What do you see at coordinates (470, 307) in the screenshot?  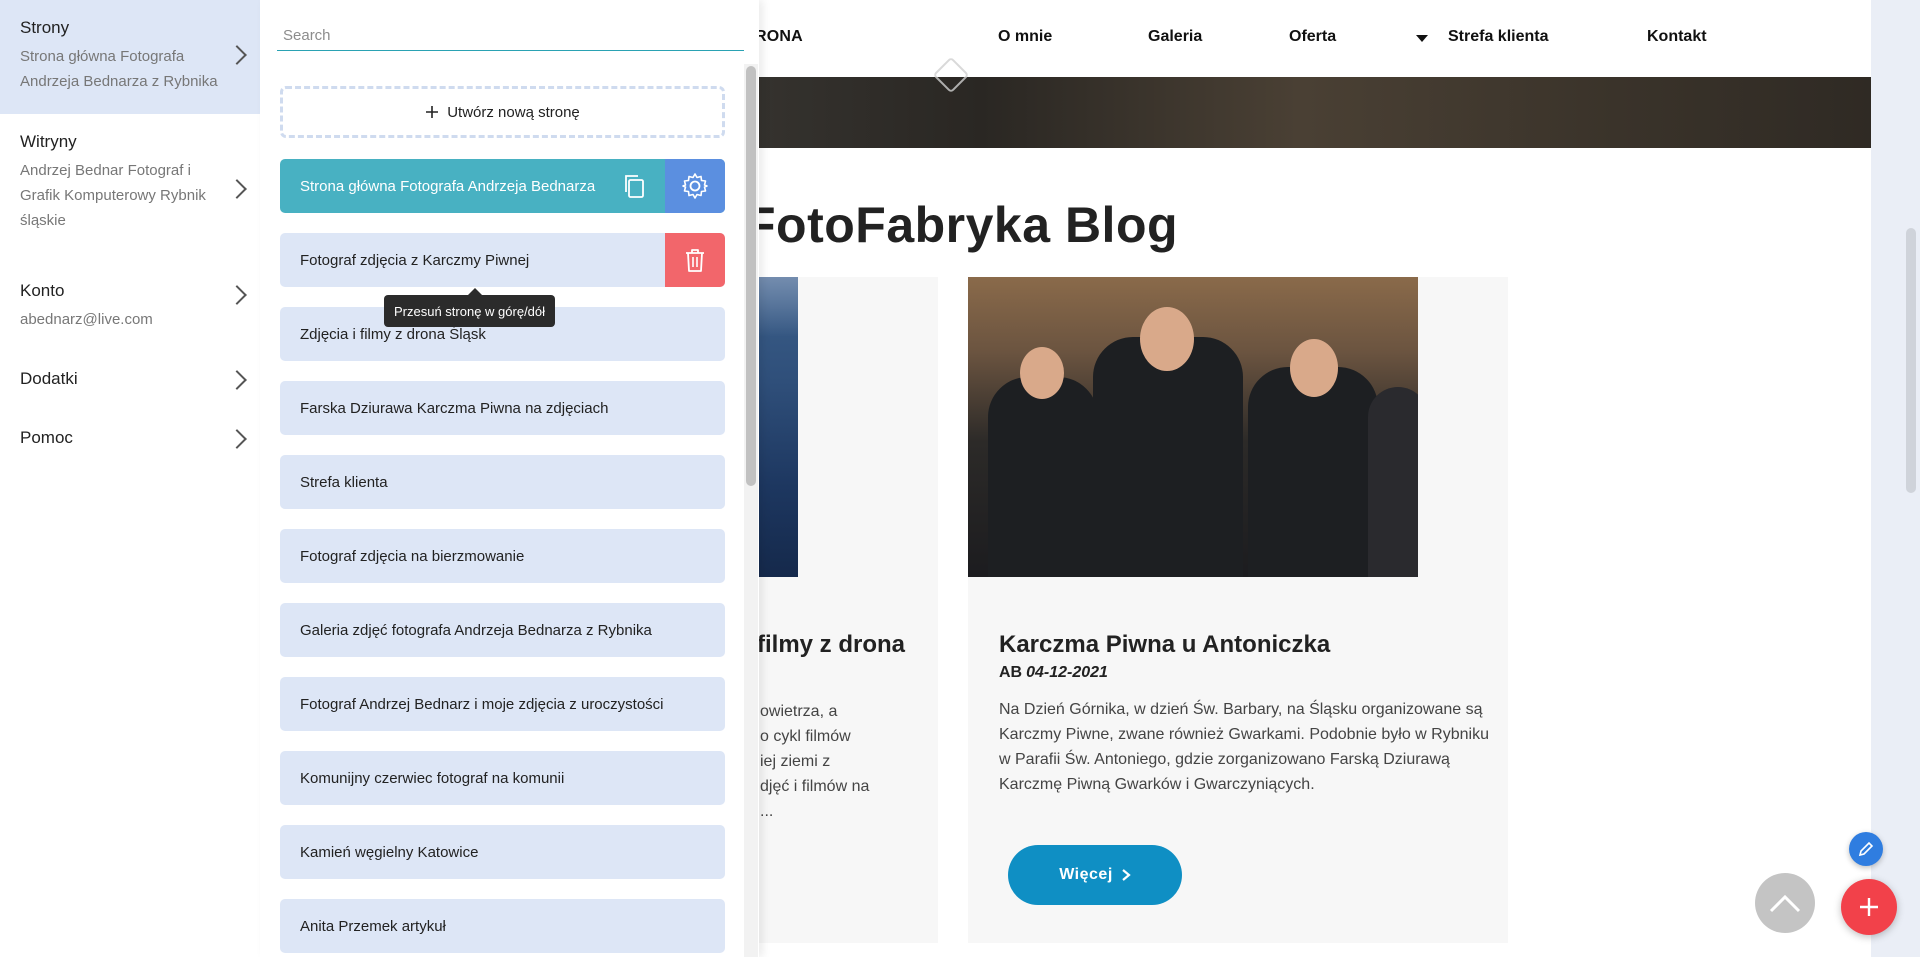 I see `tooltip: Przesuń stronę w górę/dół` at bounding box center [470, 307].